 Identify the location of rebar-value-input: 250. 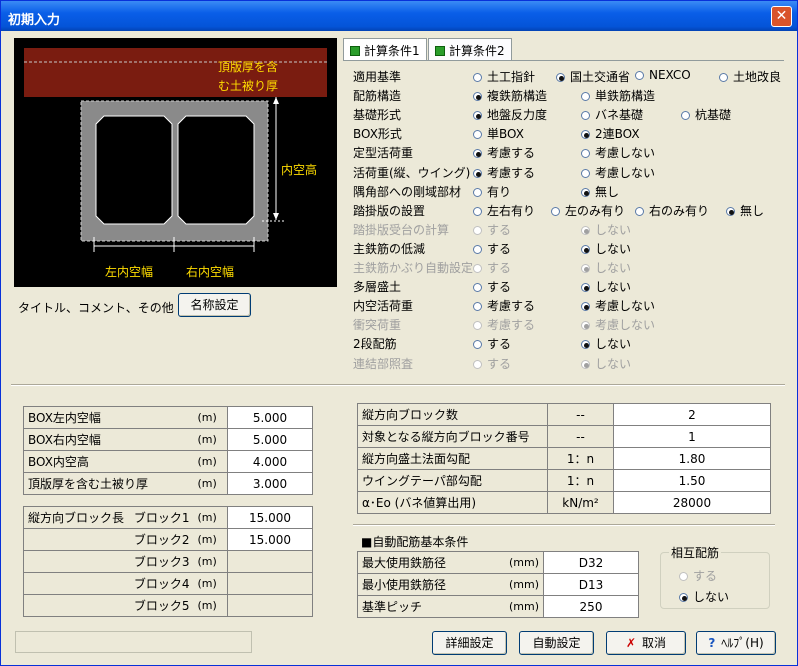
(591, 606).